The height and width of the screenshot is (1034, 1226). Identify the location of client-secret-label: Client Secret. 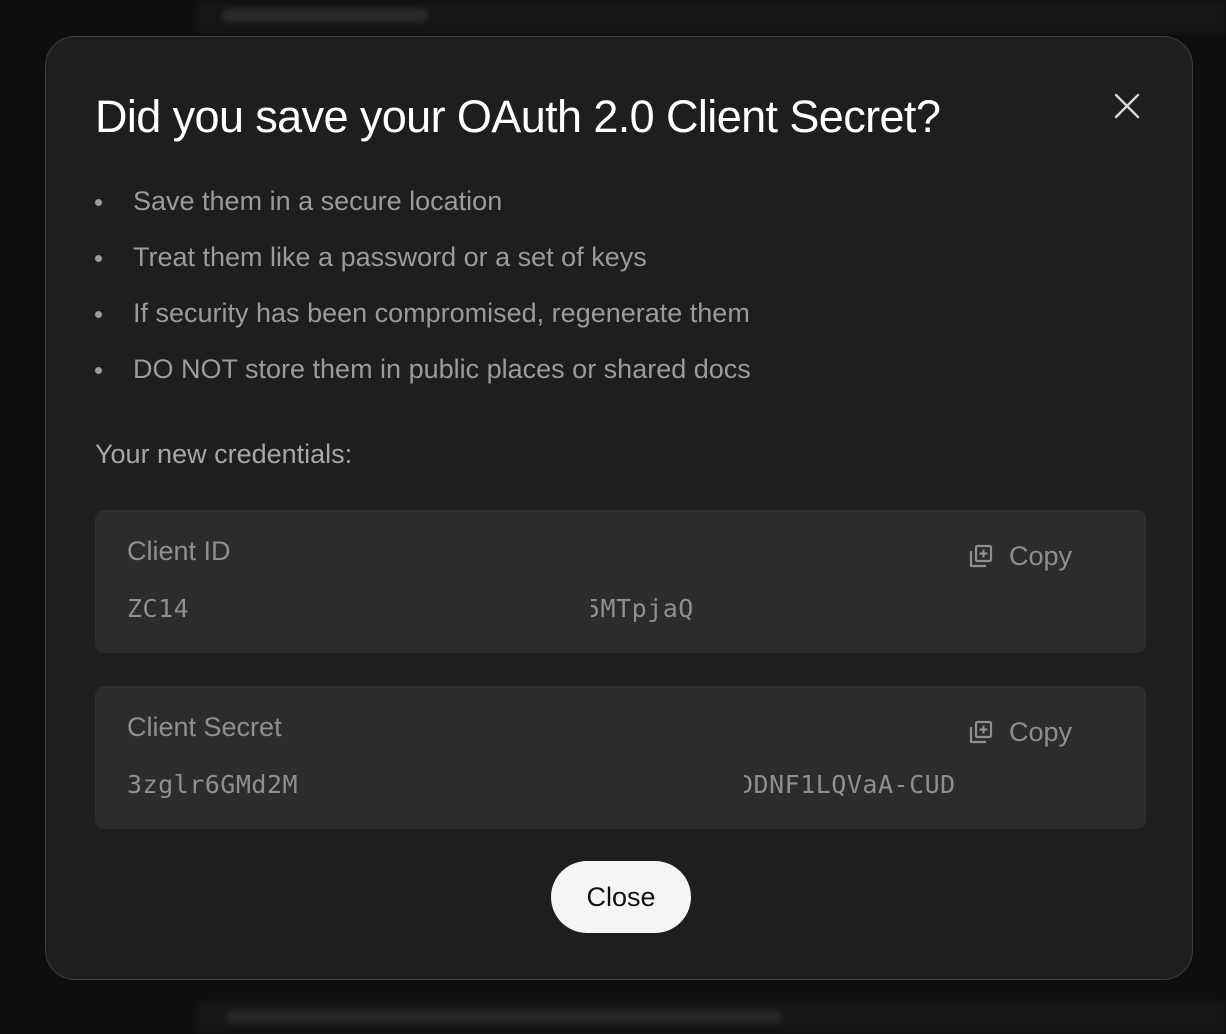
(204, 727).